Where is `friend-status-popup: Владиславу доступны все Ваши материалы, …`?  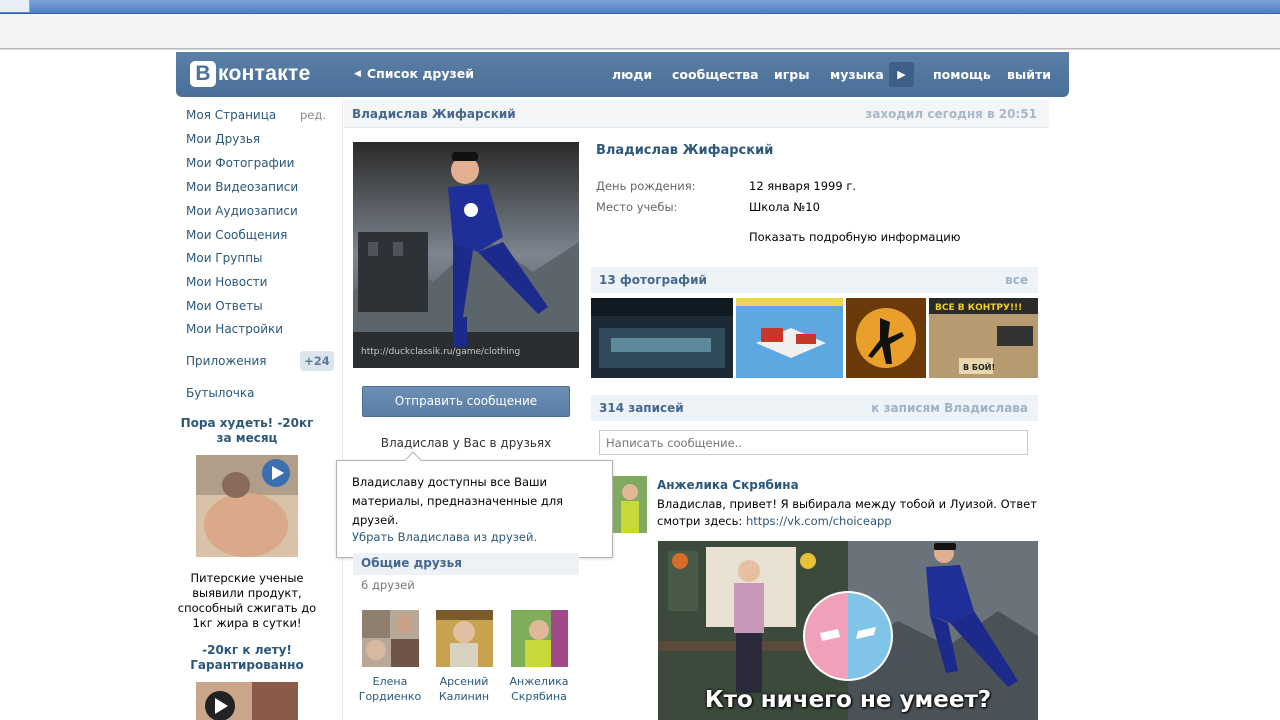
friend-status-popup: Владиславу доступны все Ваши материалы, … is located at coordinates (474, 504).